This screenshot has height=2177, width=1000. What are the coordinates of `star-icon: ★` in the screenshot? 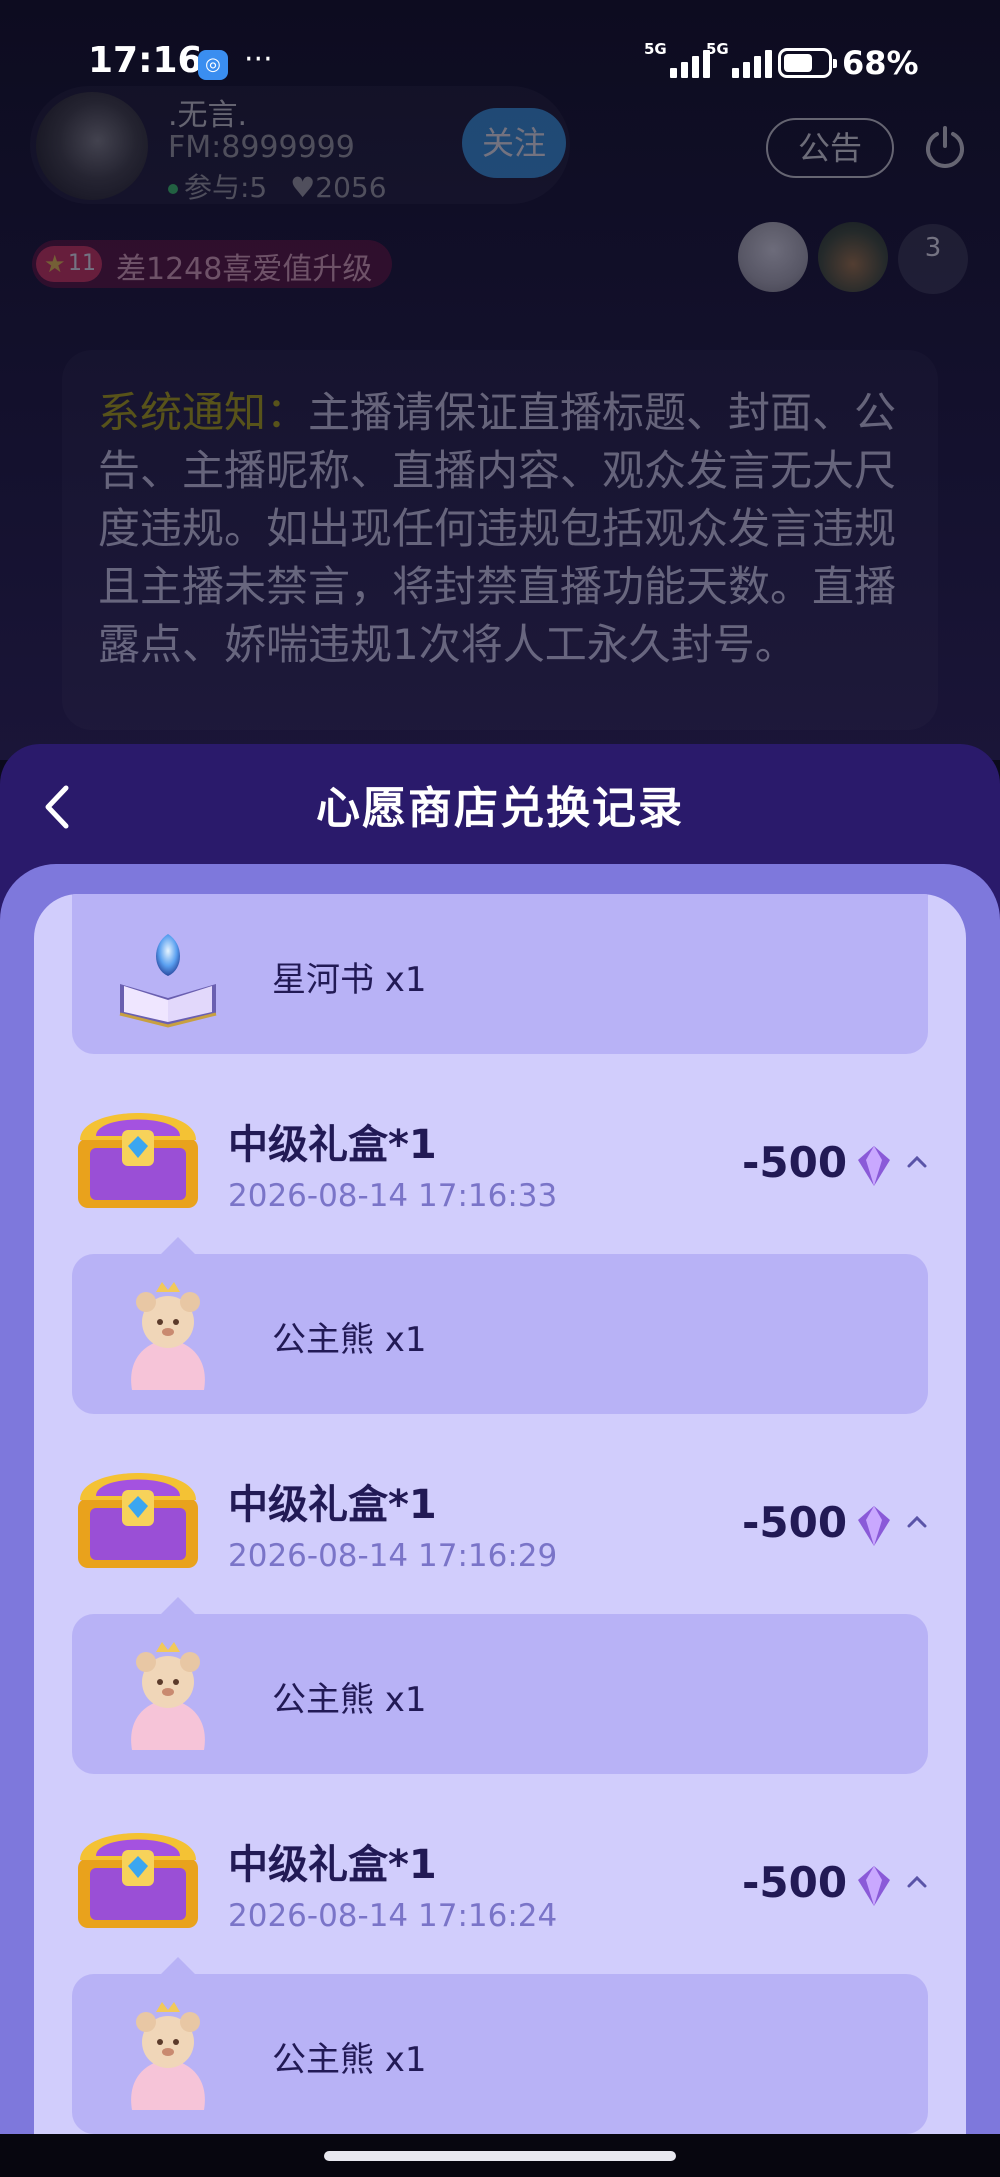 It's located at (55, 264).